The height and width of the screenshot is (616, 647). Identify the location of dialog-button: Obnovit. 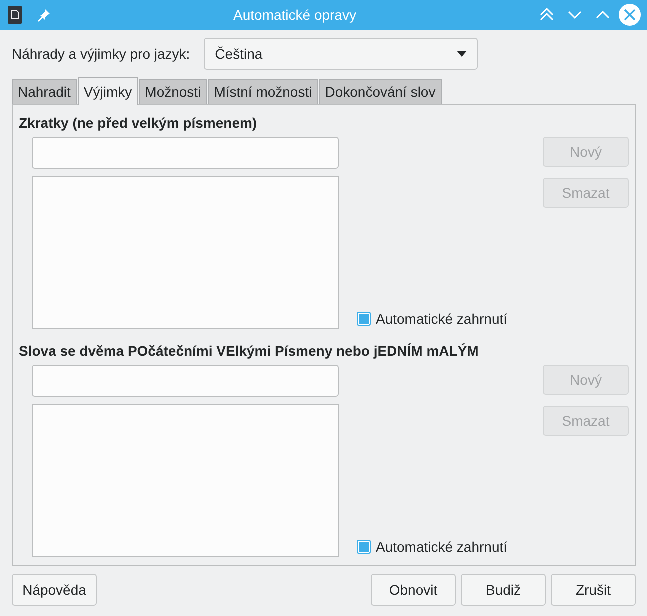
(413, 590).